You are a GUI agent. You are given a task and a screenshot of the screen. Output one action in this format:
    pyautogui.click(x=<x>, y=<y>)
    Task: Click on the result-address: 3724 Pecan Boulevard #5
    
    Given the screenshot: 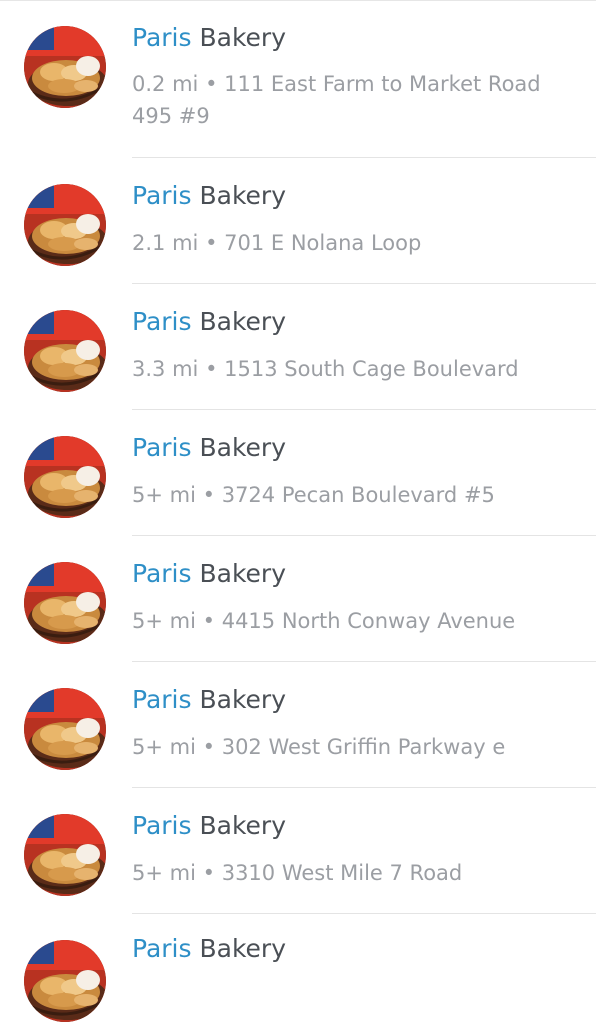 What is the action you would take?
    pyautogui.click(x=358, y=495)
    